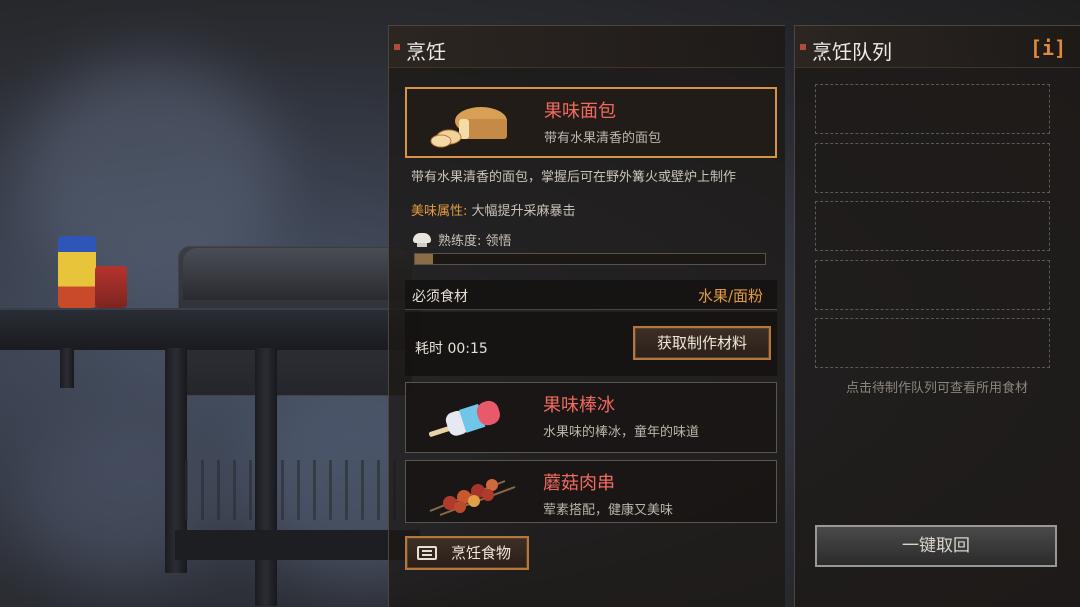  What do you see at coordinates (1048, 49) in the screenshot?
I see `info-button: [i]` at bounding box center [1048, 49].